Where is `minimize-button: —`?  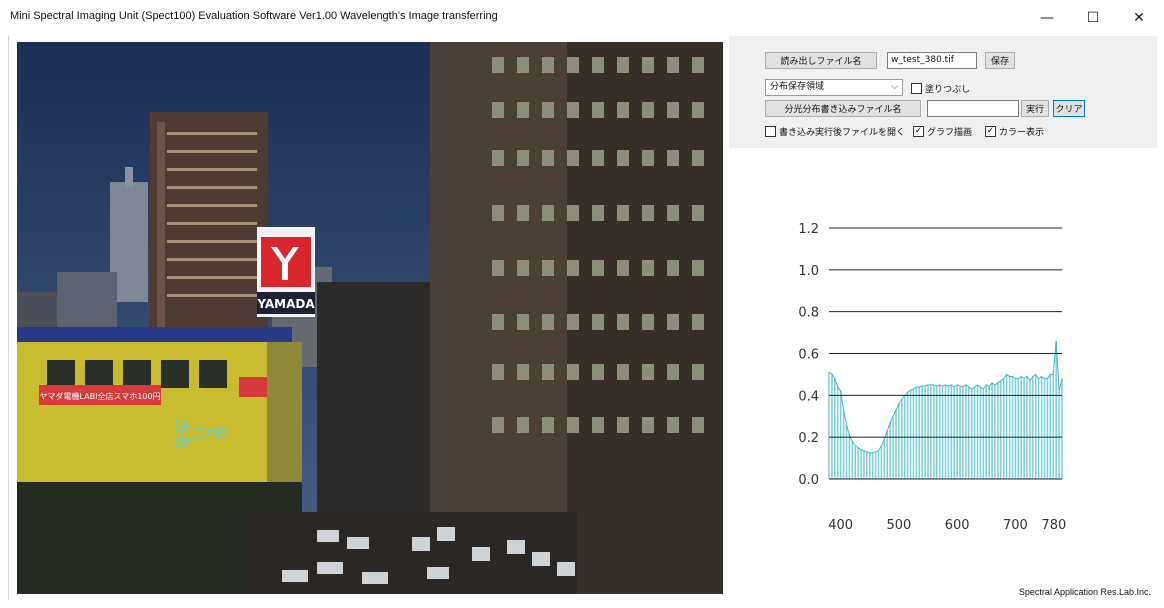
minimize-button: — is located at coordinates (1047, 18).